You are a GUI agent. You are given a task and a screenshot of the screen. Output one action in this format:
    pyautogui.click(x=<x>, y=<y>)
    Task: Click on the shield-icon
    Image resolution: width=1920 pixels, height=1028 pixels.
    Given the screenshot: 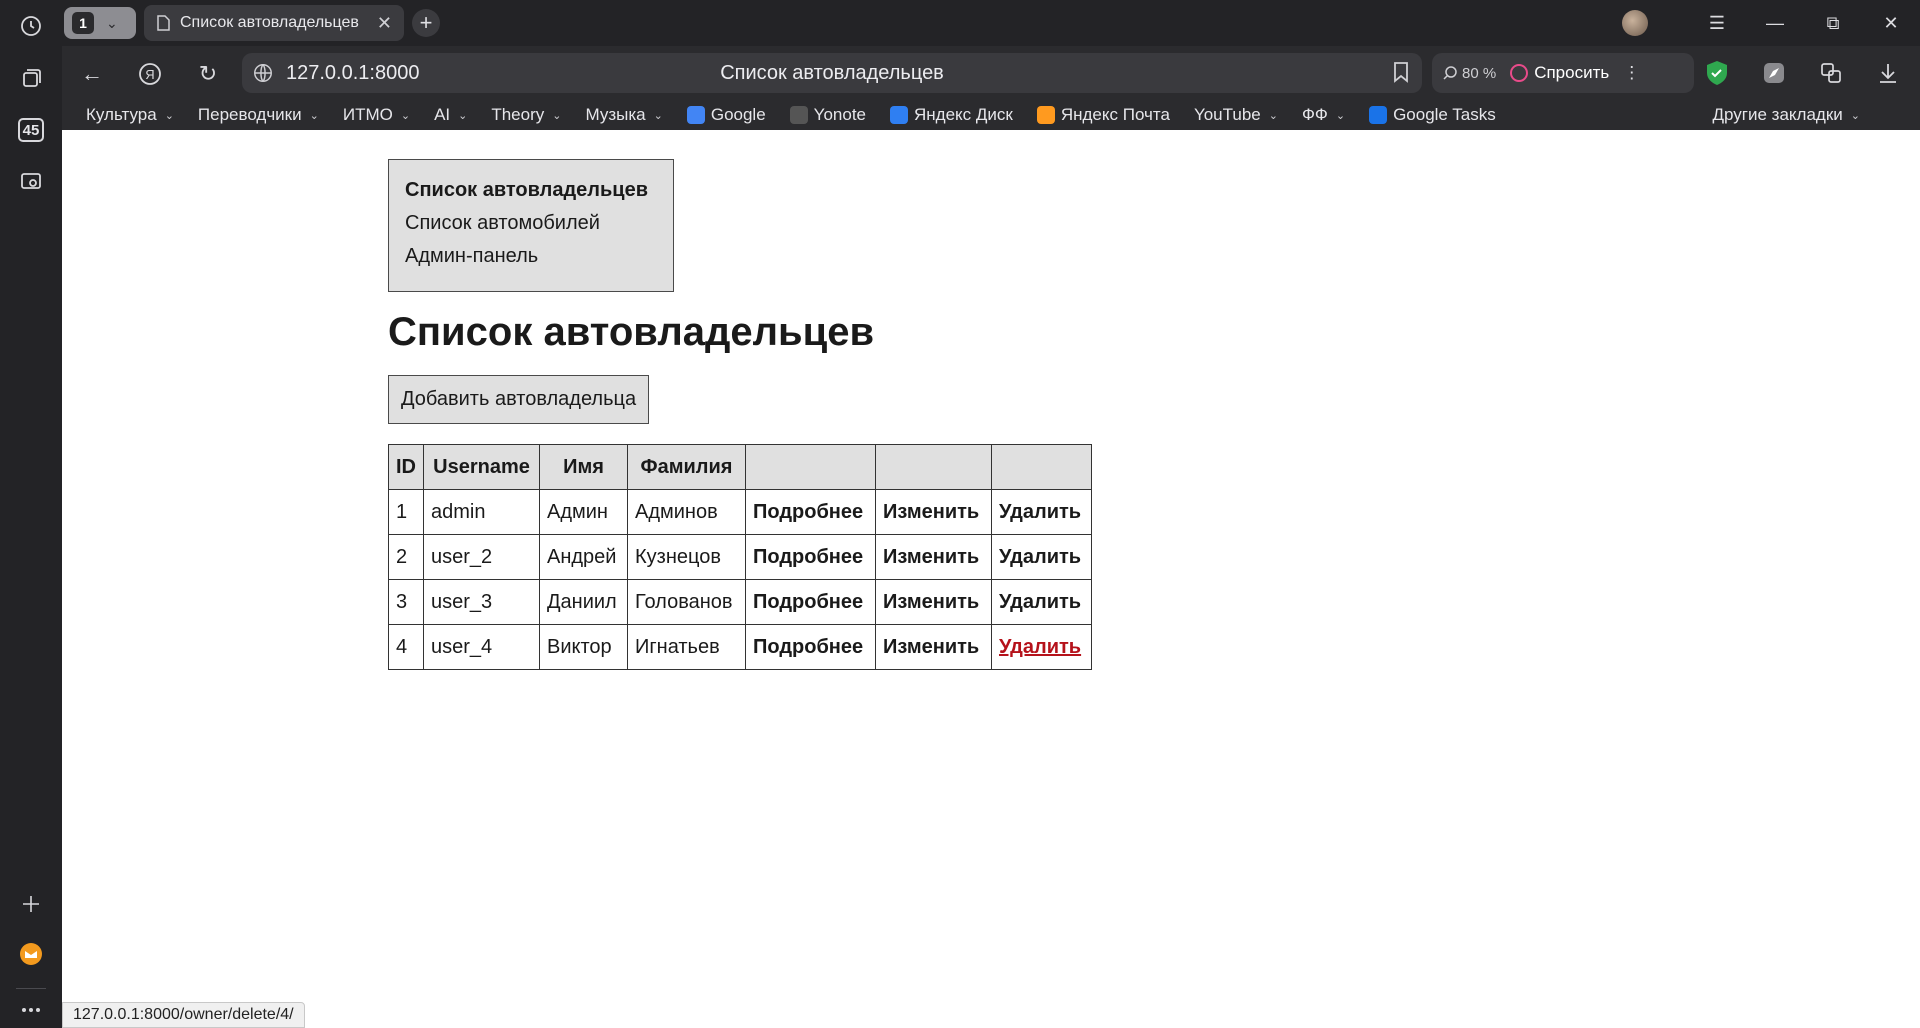 What is the action you would take?
    pyautogui.click(x=1717, y=73)
    